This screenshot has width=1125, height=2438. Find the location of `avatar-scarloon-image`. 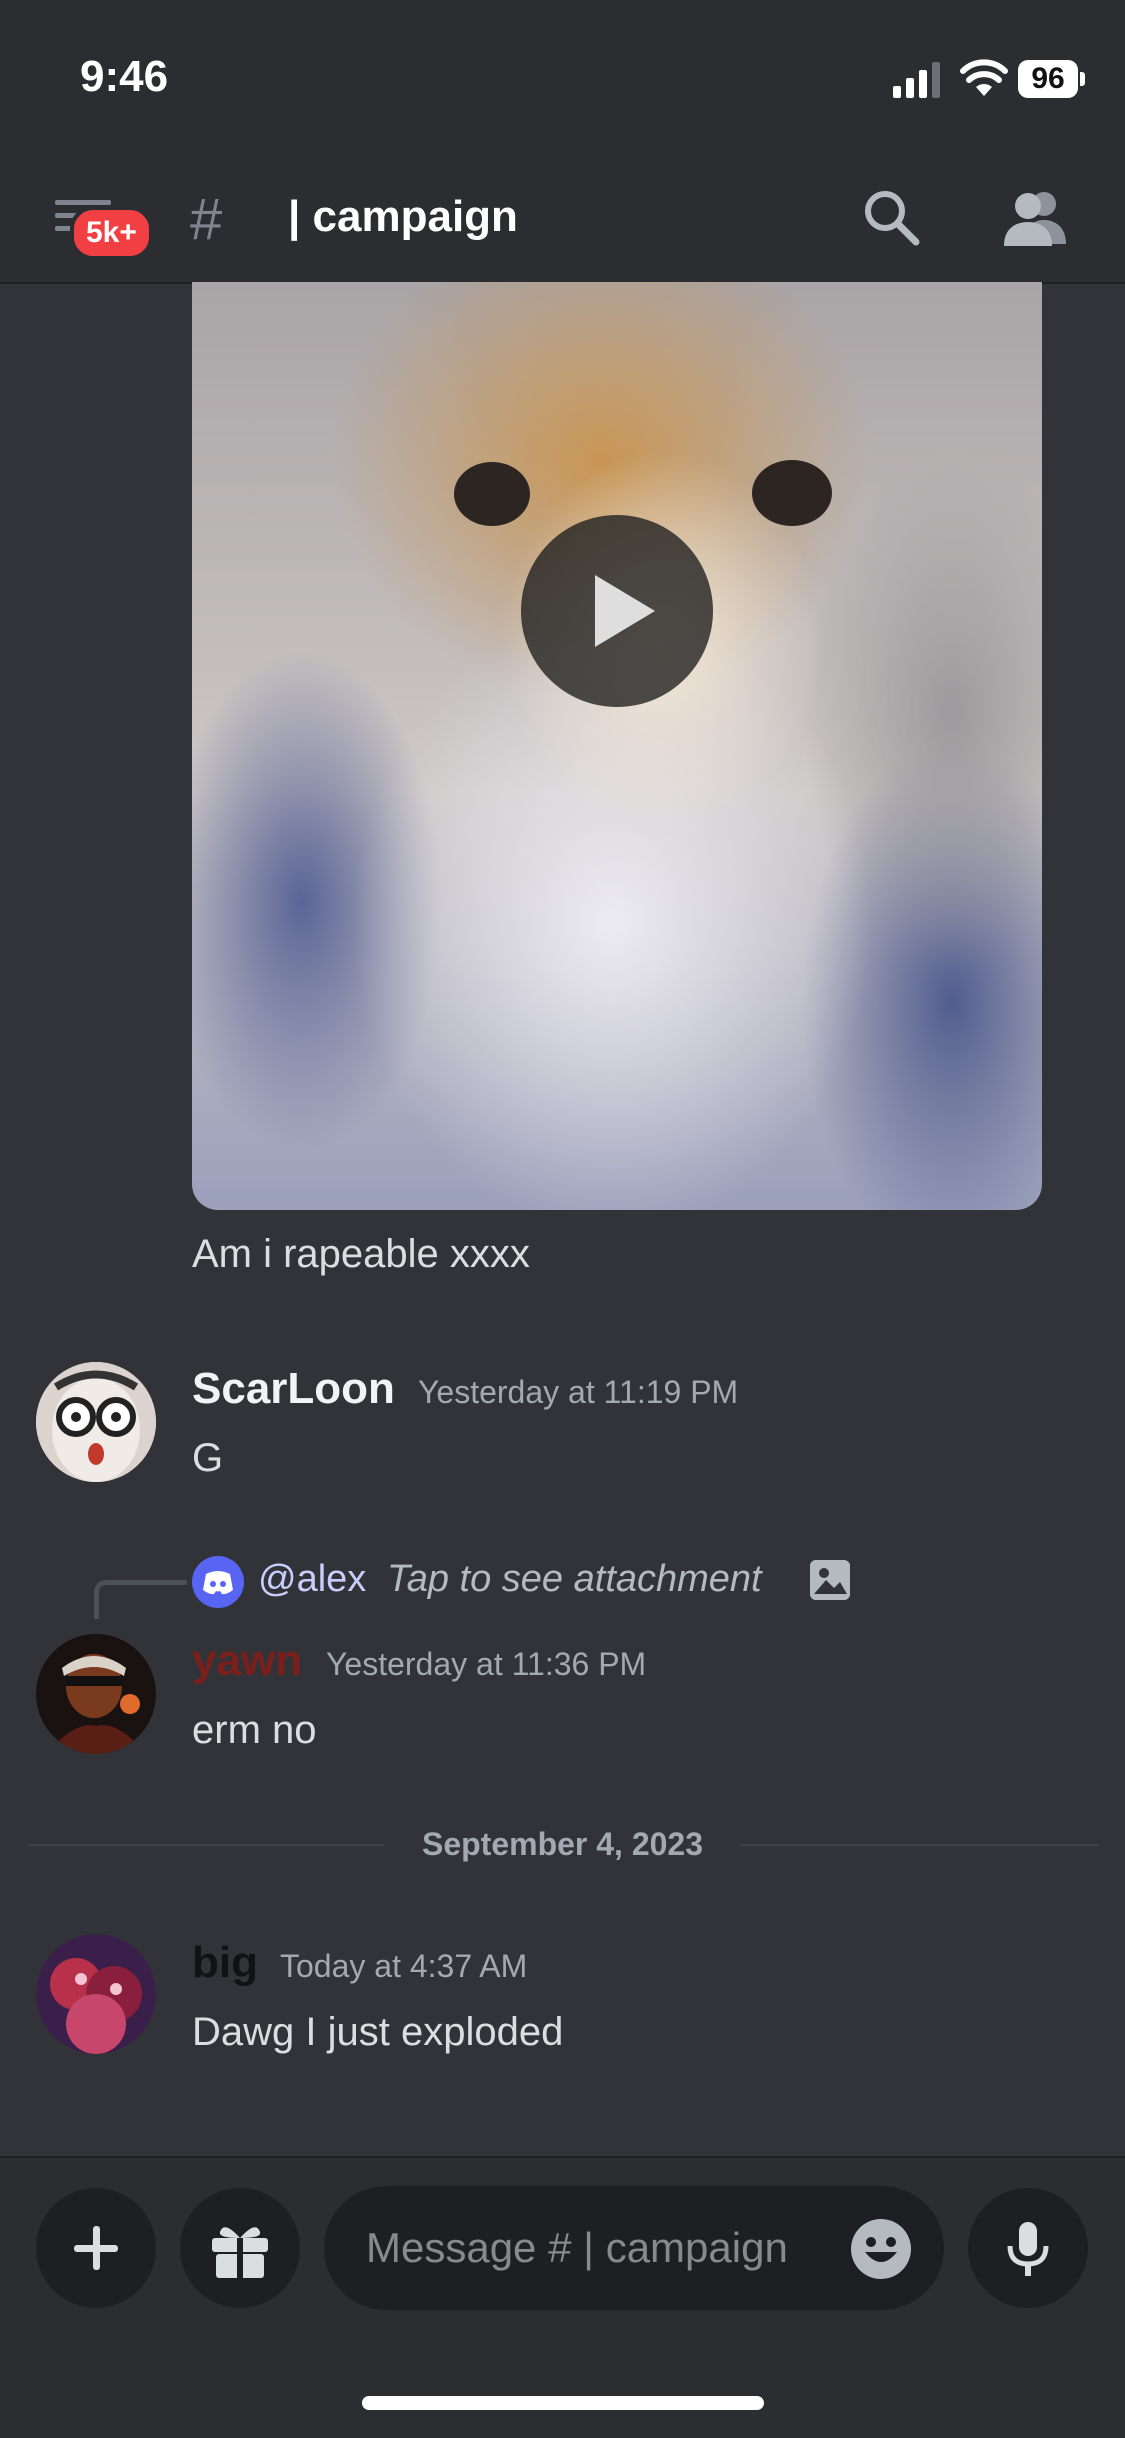

avatar-scarloon-image is located at coordinates (96, 1422).